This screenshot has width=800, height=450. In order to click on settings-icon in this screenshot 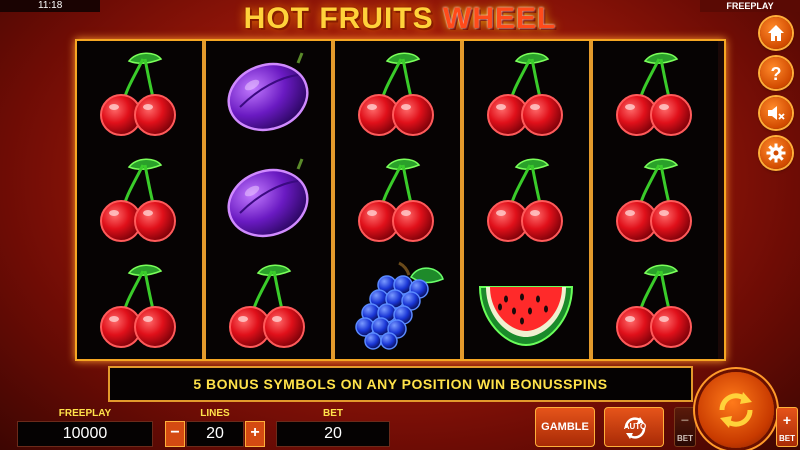, I will do `click(776, 153)`.